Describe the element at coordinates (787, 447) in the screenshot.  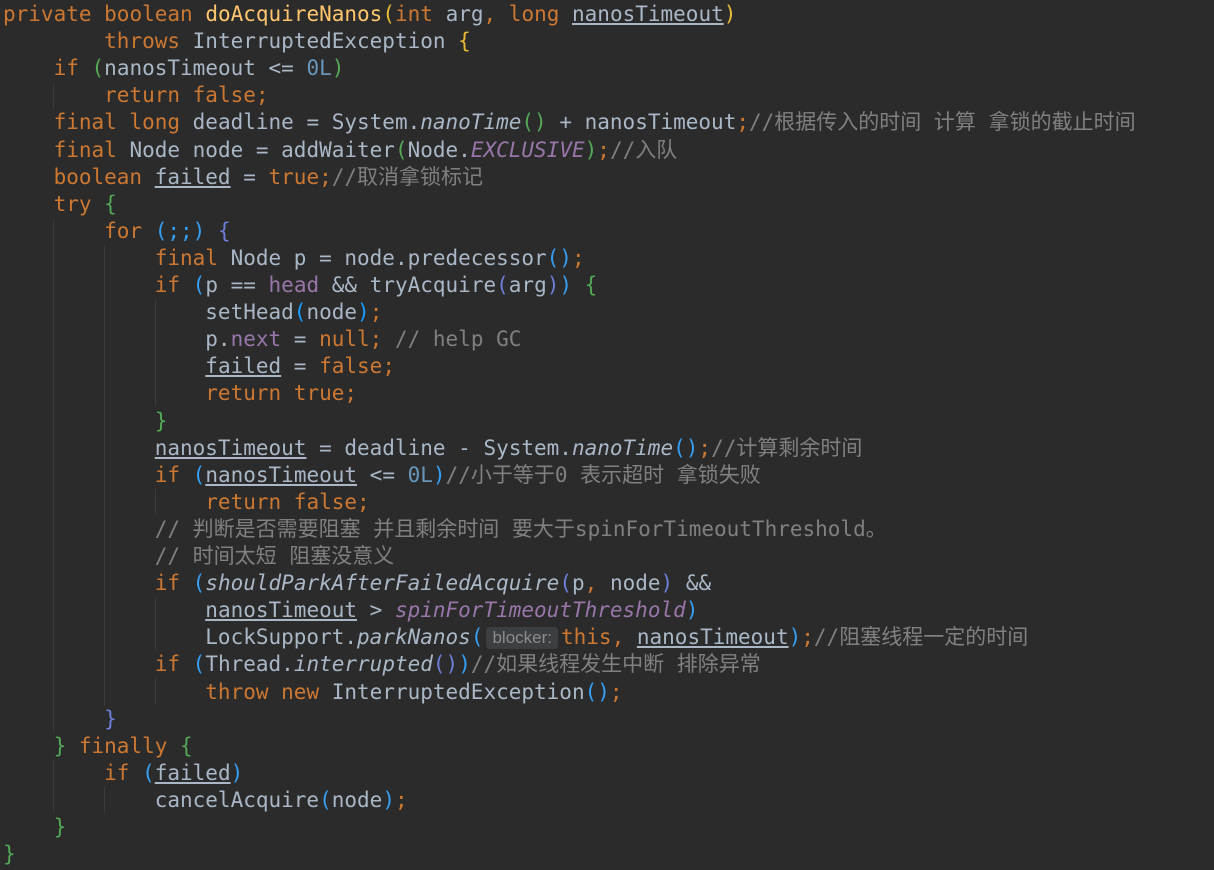
I see `code-token: //计算剩余时间` at that location.